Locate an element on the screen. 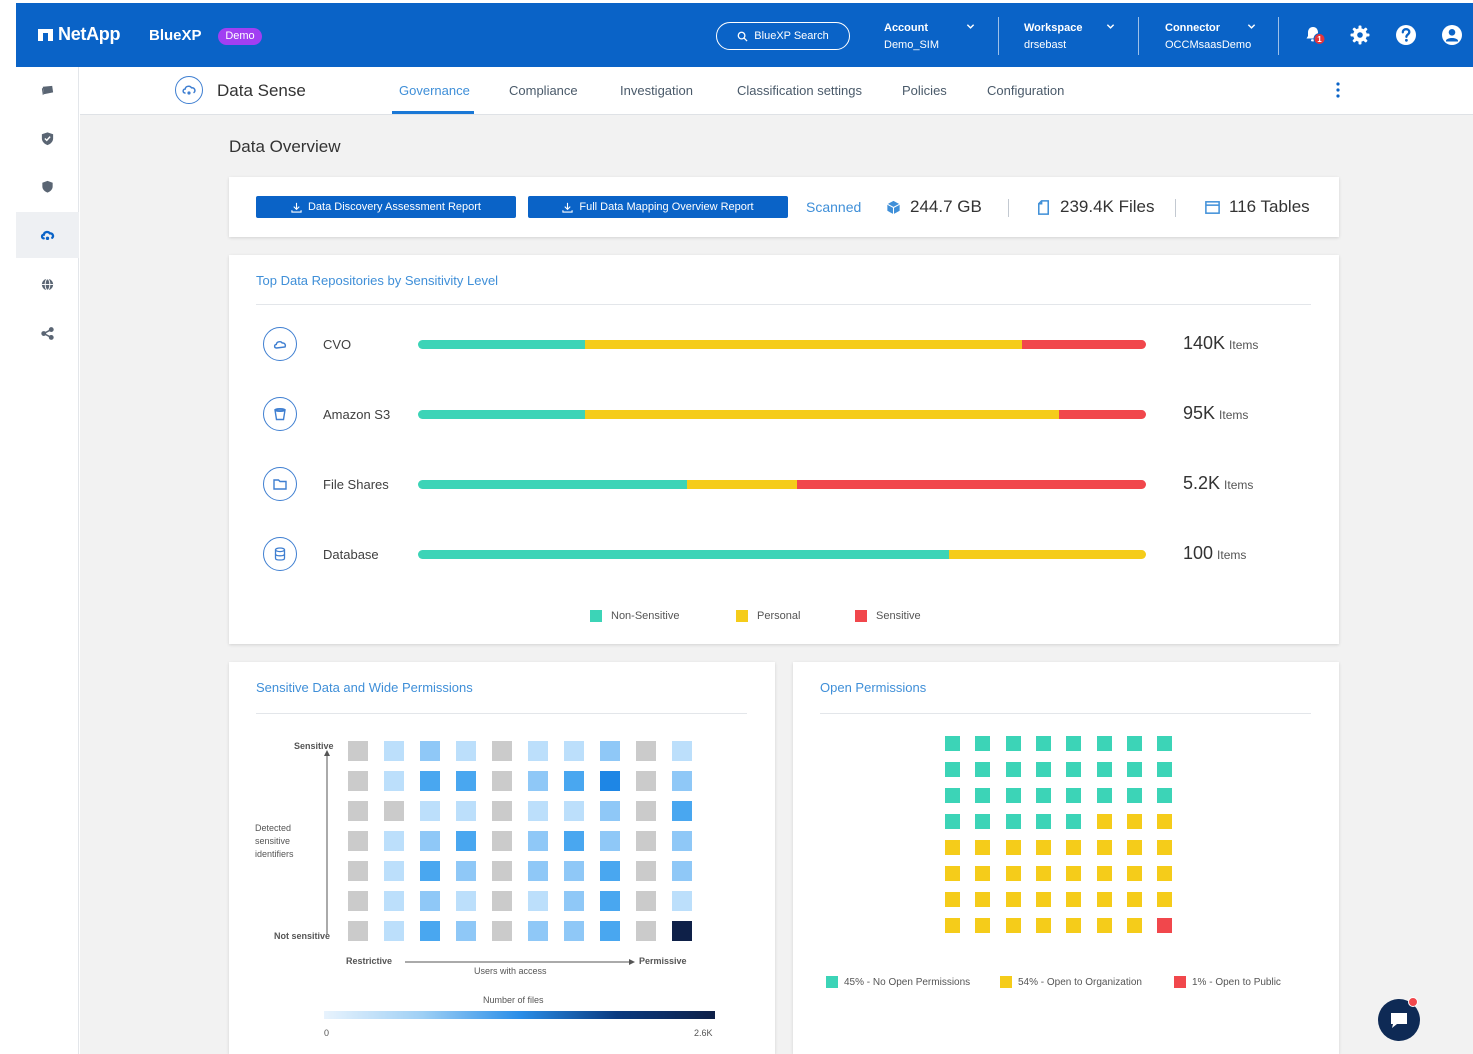  workspace-selector: Workspace drsebast is located at coordinates (1074, 37).